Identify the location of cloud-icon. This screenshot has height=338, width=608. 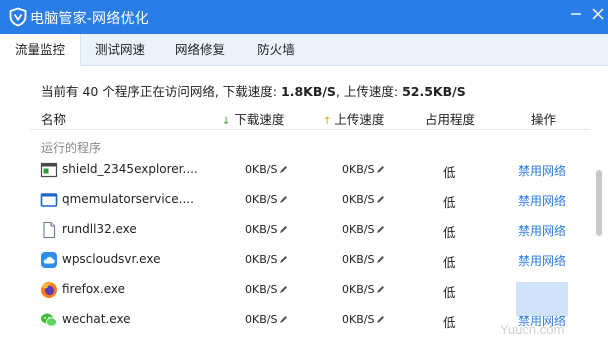
(49, 260).